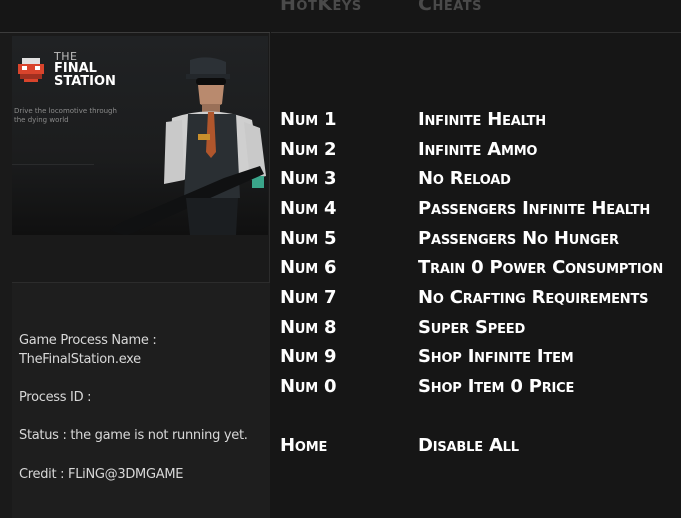 The image size is (690, 518). What do you see at coordinates (496, 386) in the screenshot?
I see `cheat-label: Shop Item 0 Price` at bounding box center [496, 386].